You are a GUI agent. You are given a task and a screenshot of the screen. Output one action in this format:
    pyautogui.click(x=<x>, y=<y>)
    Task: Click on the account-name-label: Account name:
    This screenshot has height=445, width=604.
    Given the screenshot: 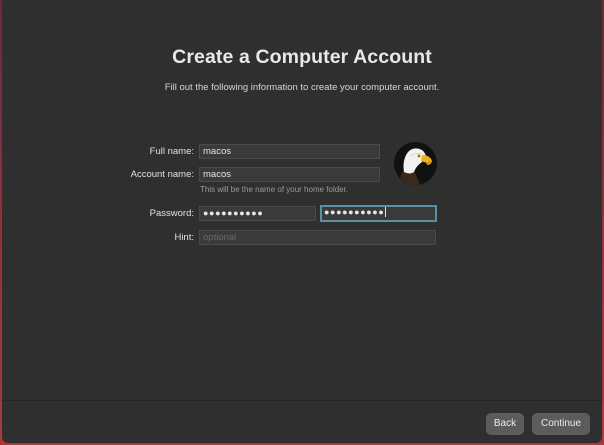 What is the action you would take?
    pyautogui.click(x=162, y=174)
    